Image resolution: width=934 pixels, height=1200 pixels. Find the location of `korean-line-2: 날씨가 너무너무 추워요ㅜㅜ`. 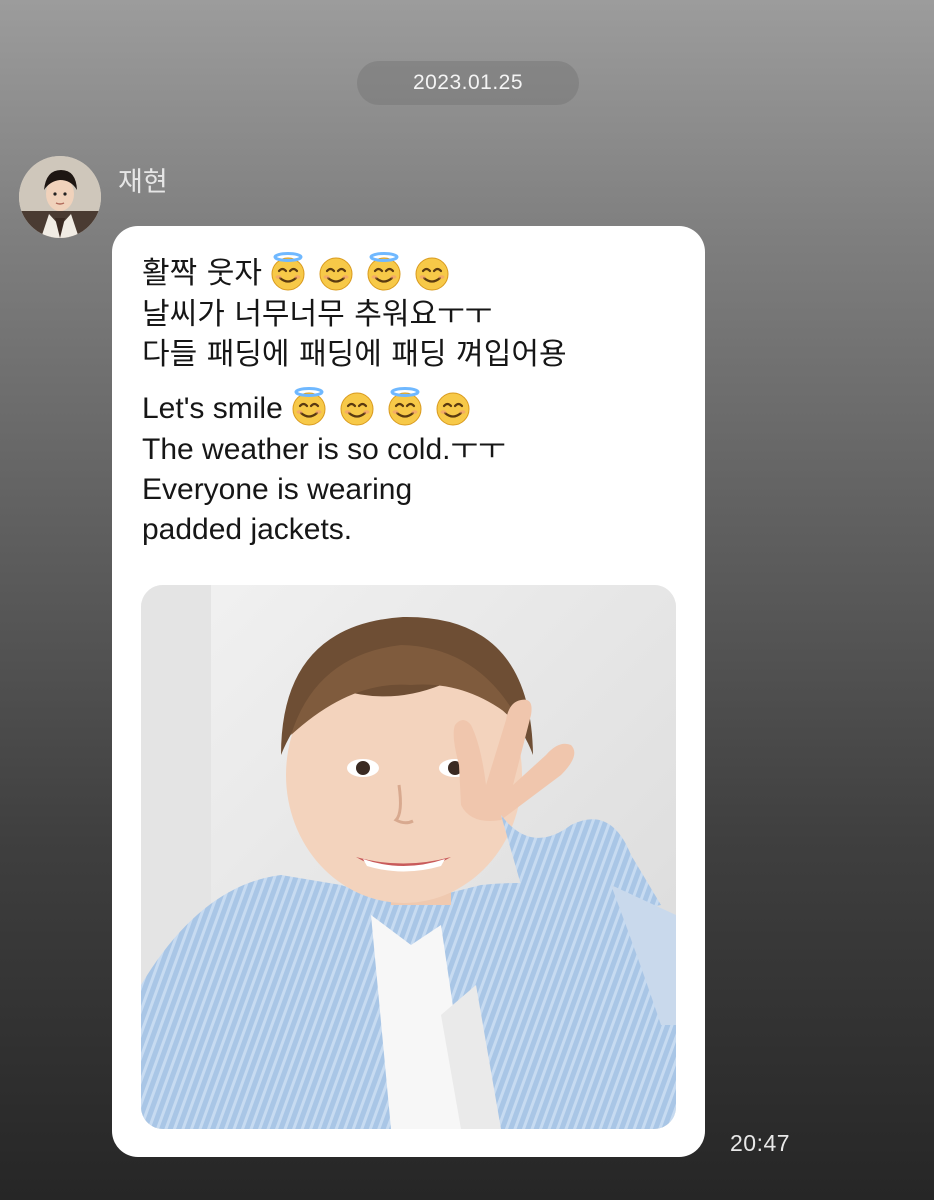

korean-line-2: 날씨가 너무너무 추워요ㅜㅜ is located at coordinates (317, 314).